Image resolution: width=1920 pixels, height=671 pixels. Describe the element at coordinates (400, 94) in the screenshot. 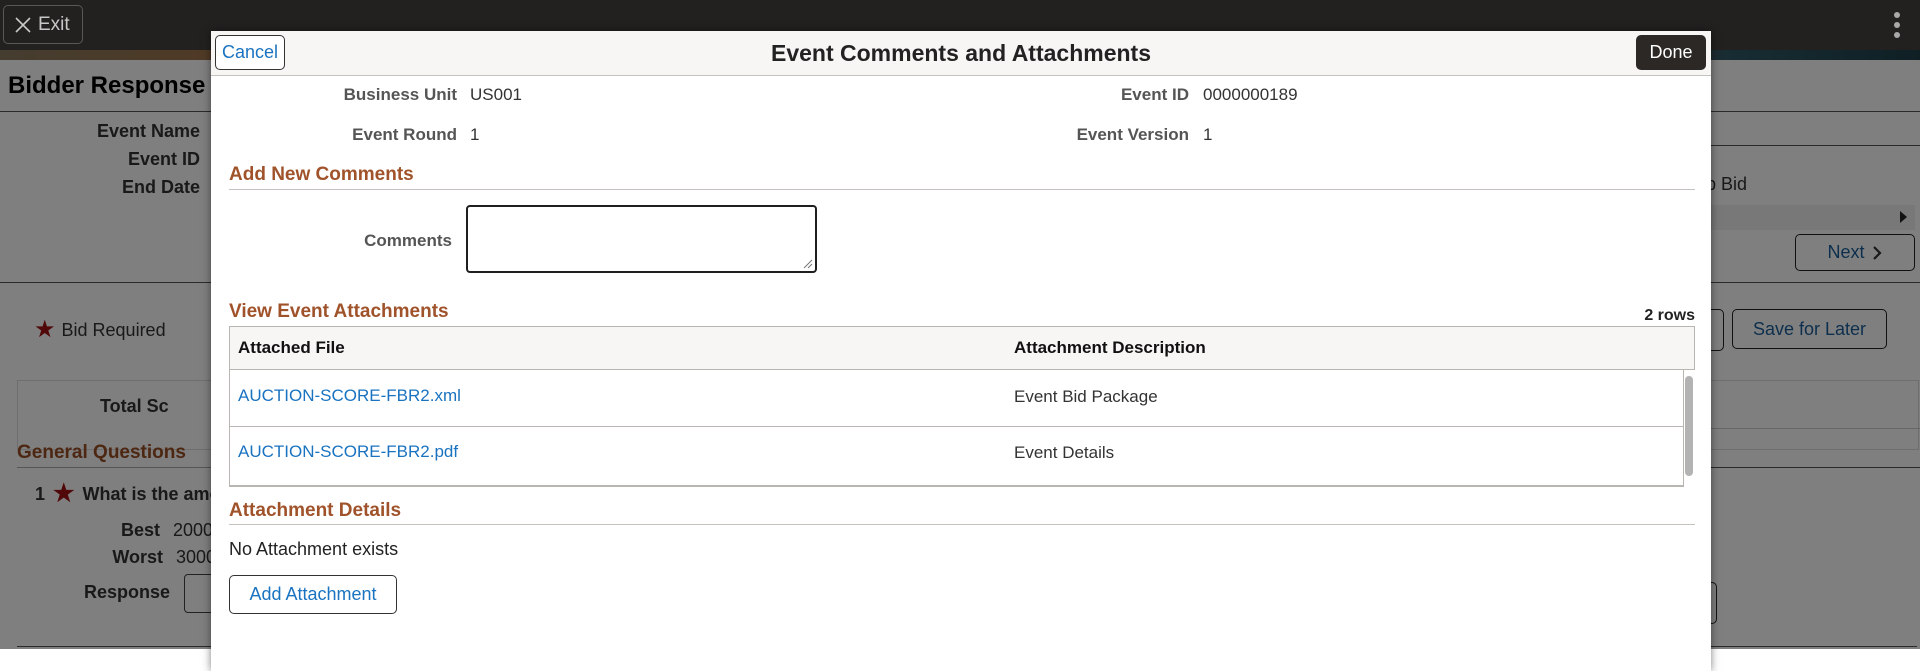

I see `business-unit-label: Business Unit` at that location.